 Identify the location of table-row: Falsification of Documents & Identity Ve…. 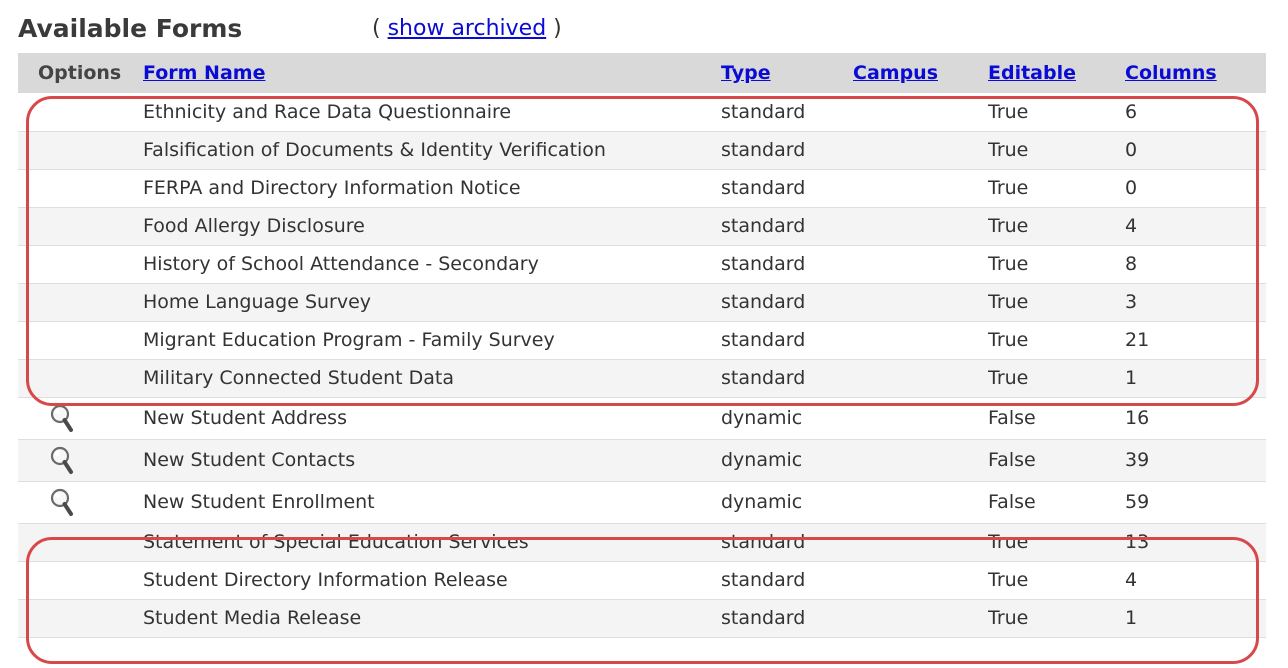
(642, 150).